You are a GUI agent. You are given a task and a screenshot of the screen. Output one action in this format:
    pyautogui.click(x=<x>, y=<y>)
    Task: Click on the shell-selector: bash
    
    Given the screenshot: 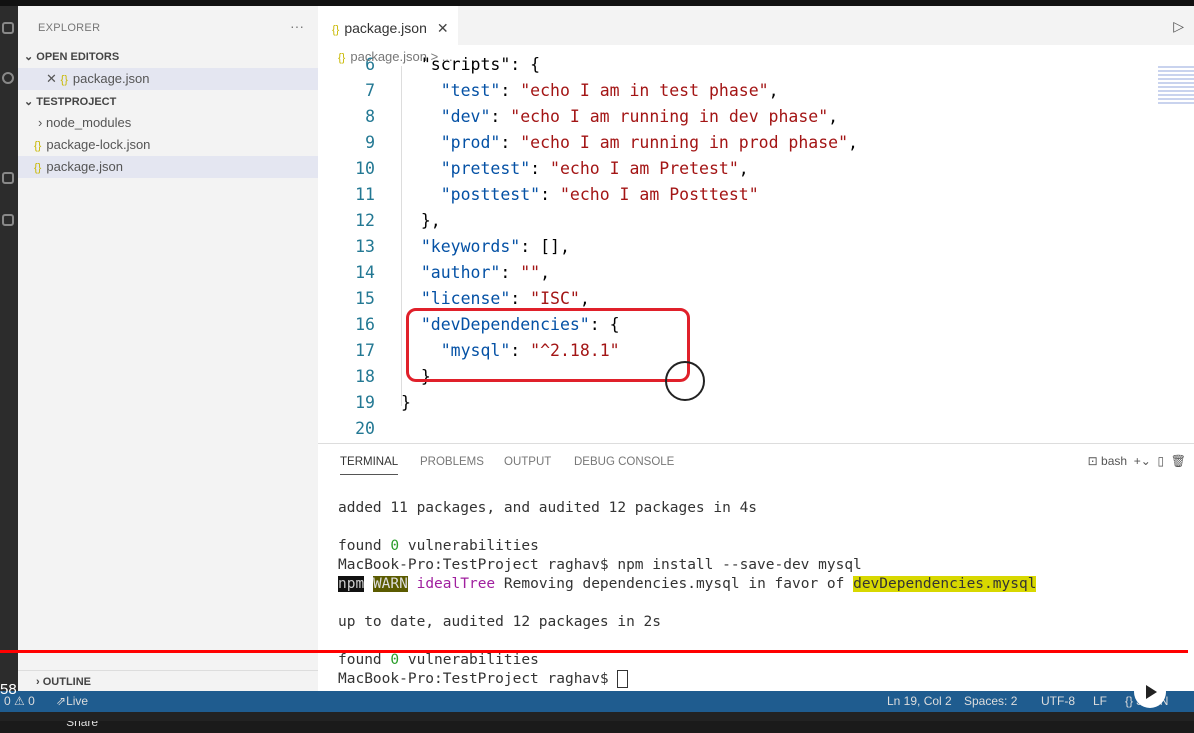 What is the action you would take?
    pyautogui.click(x=1114, y=461)
    